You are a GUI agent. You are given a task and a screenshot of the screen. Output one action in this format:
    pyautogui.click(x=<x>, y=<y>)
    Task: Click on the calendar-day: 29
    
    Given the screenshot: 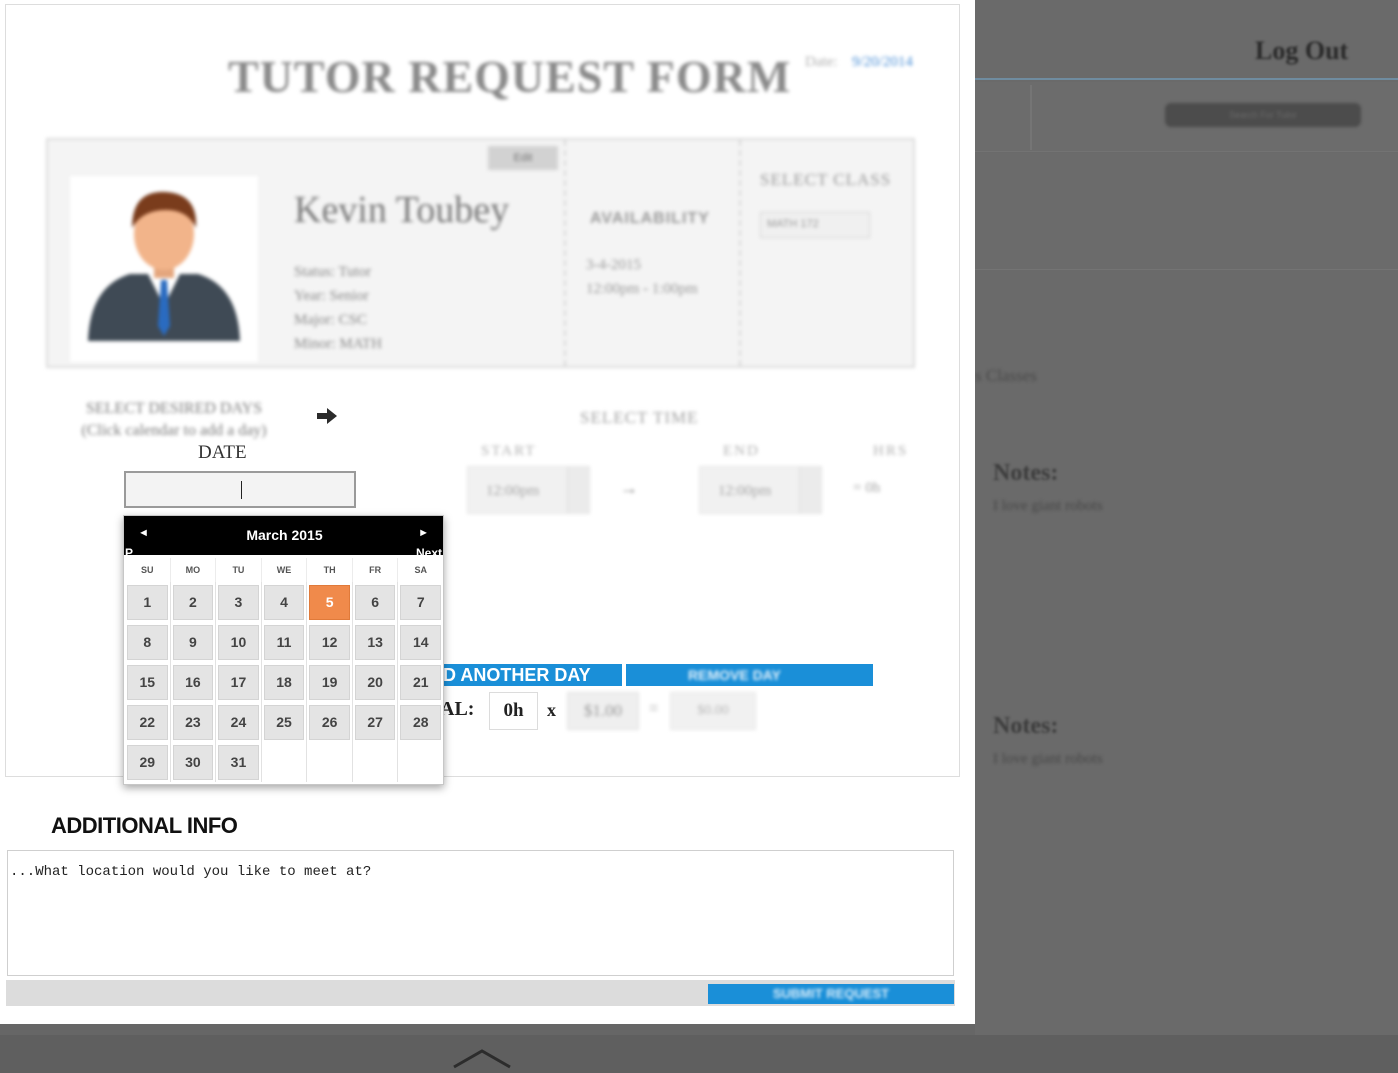 What is the action you would take?
    pyautogui.click(x=147, y=762)
    